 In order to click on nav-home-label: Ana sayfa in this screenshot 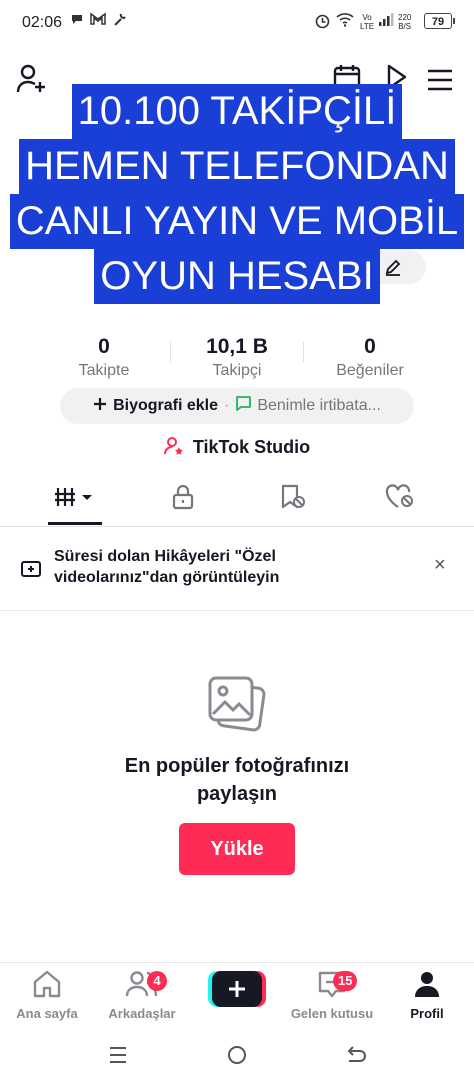, I will do `click(47, 1013)`.